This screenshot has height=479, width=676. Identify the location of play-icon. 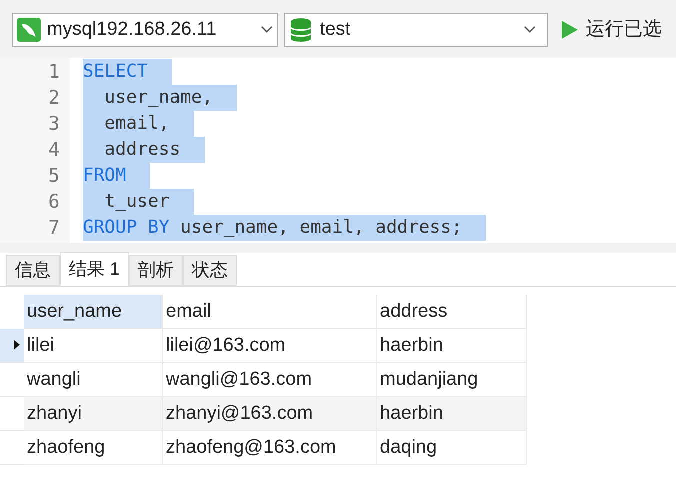
(570, 30).